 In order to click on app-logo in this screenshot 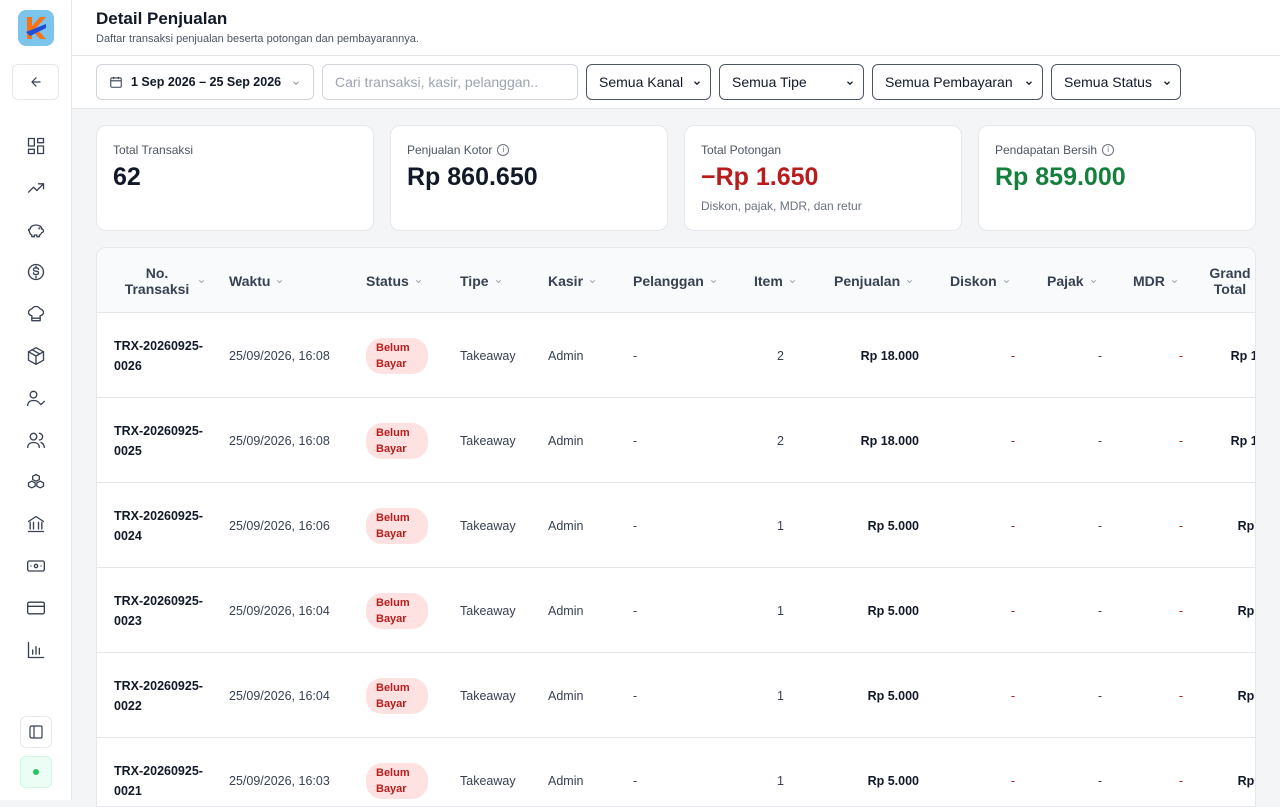, I will do `click(36, 28)`.